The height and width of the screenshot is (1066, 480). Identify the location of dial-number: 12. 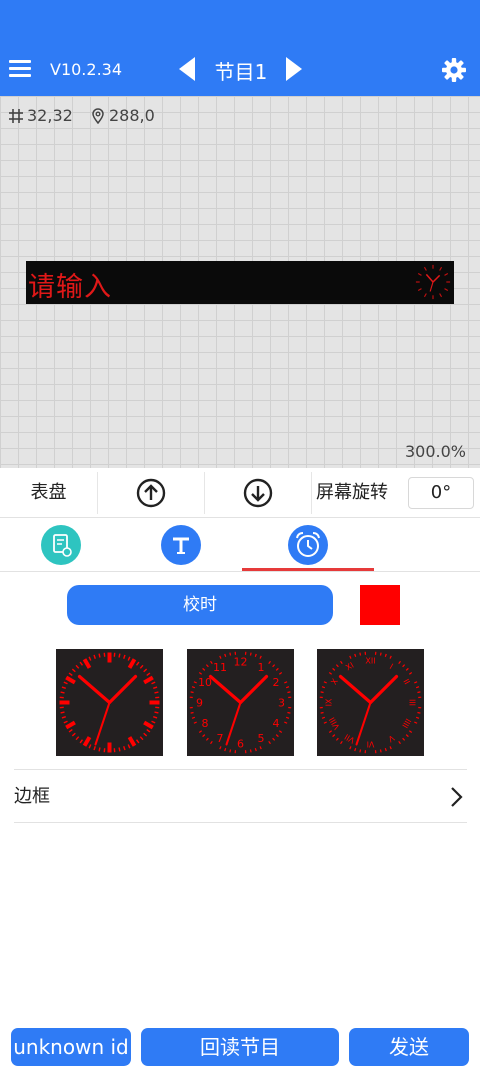
(241, 662).